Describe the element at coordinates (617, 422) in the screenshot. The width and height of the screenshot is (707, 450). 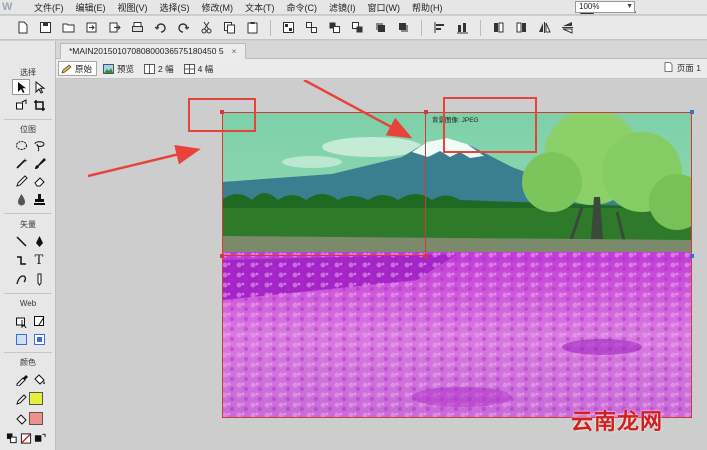
I see `watermark: 云南龙网` at that location.